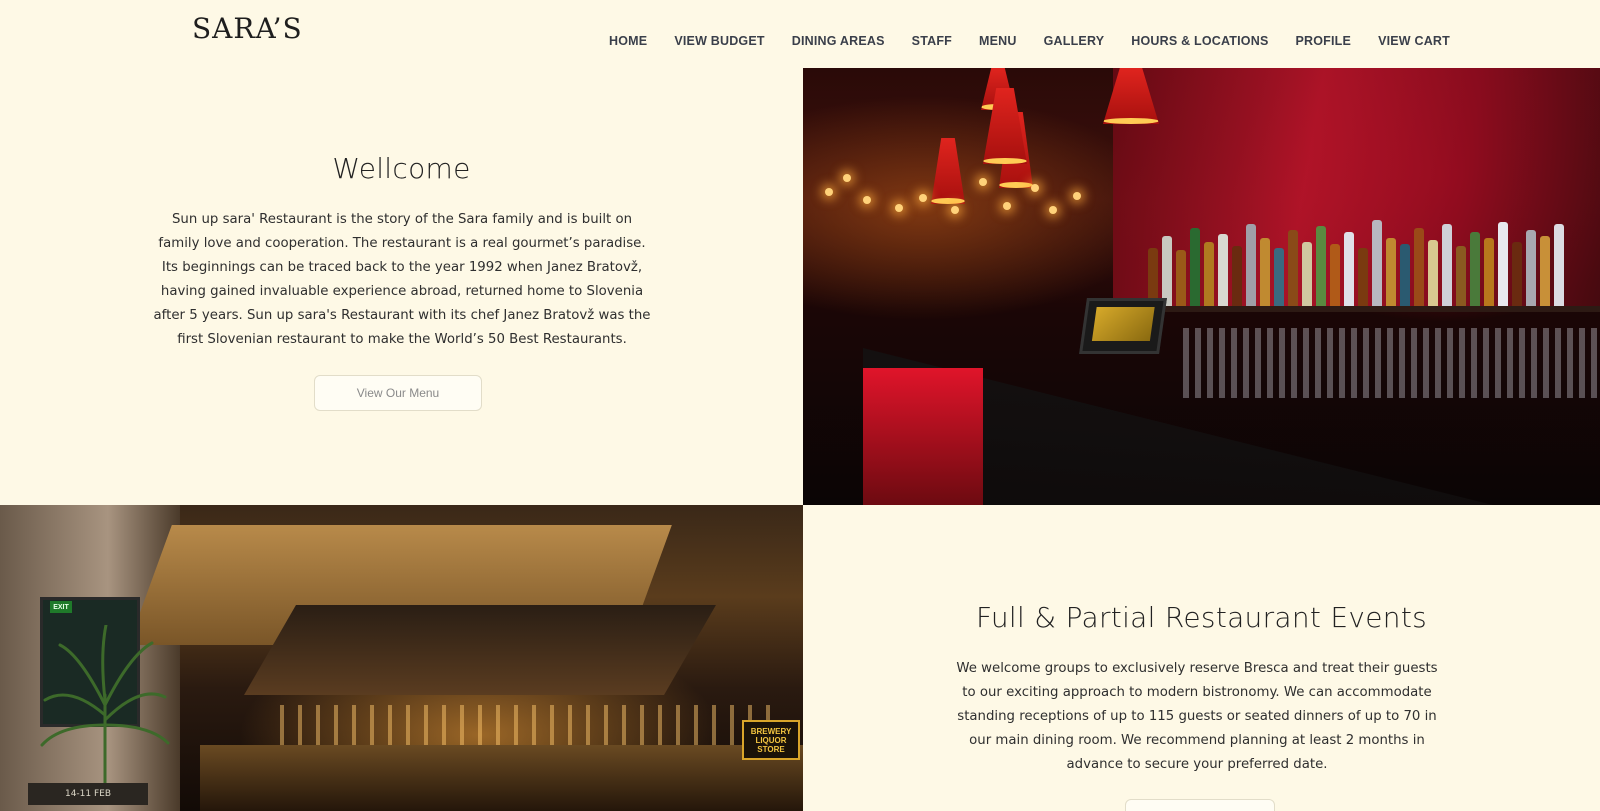 The height and width of the screenshot is (811, 1600). What do you see at coordinates (61, 607) in the screenshot?
I see `exit-sign: EXIT` at bounding box center [61, 607].